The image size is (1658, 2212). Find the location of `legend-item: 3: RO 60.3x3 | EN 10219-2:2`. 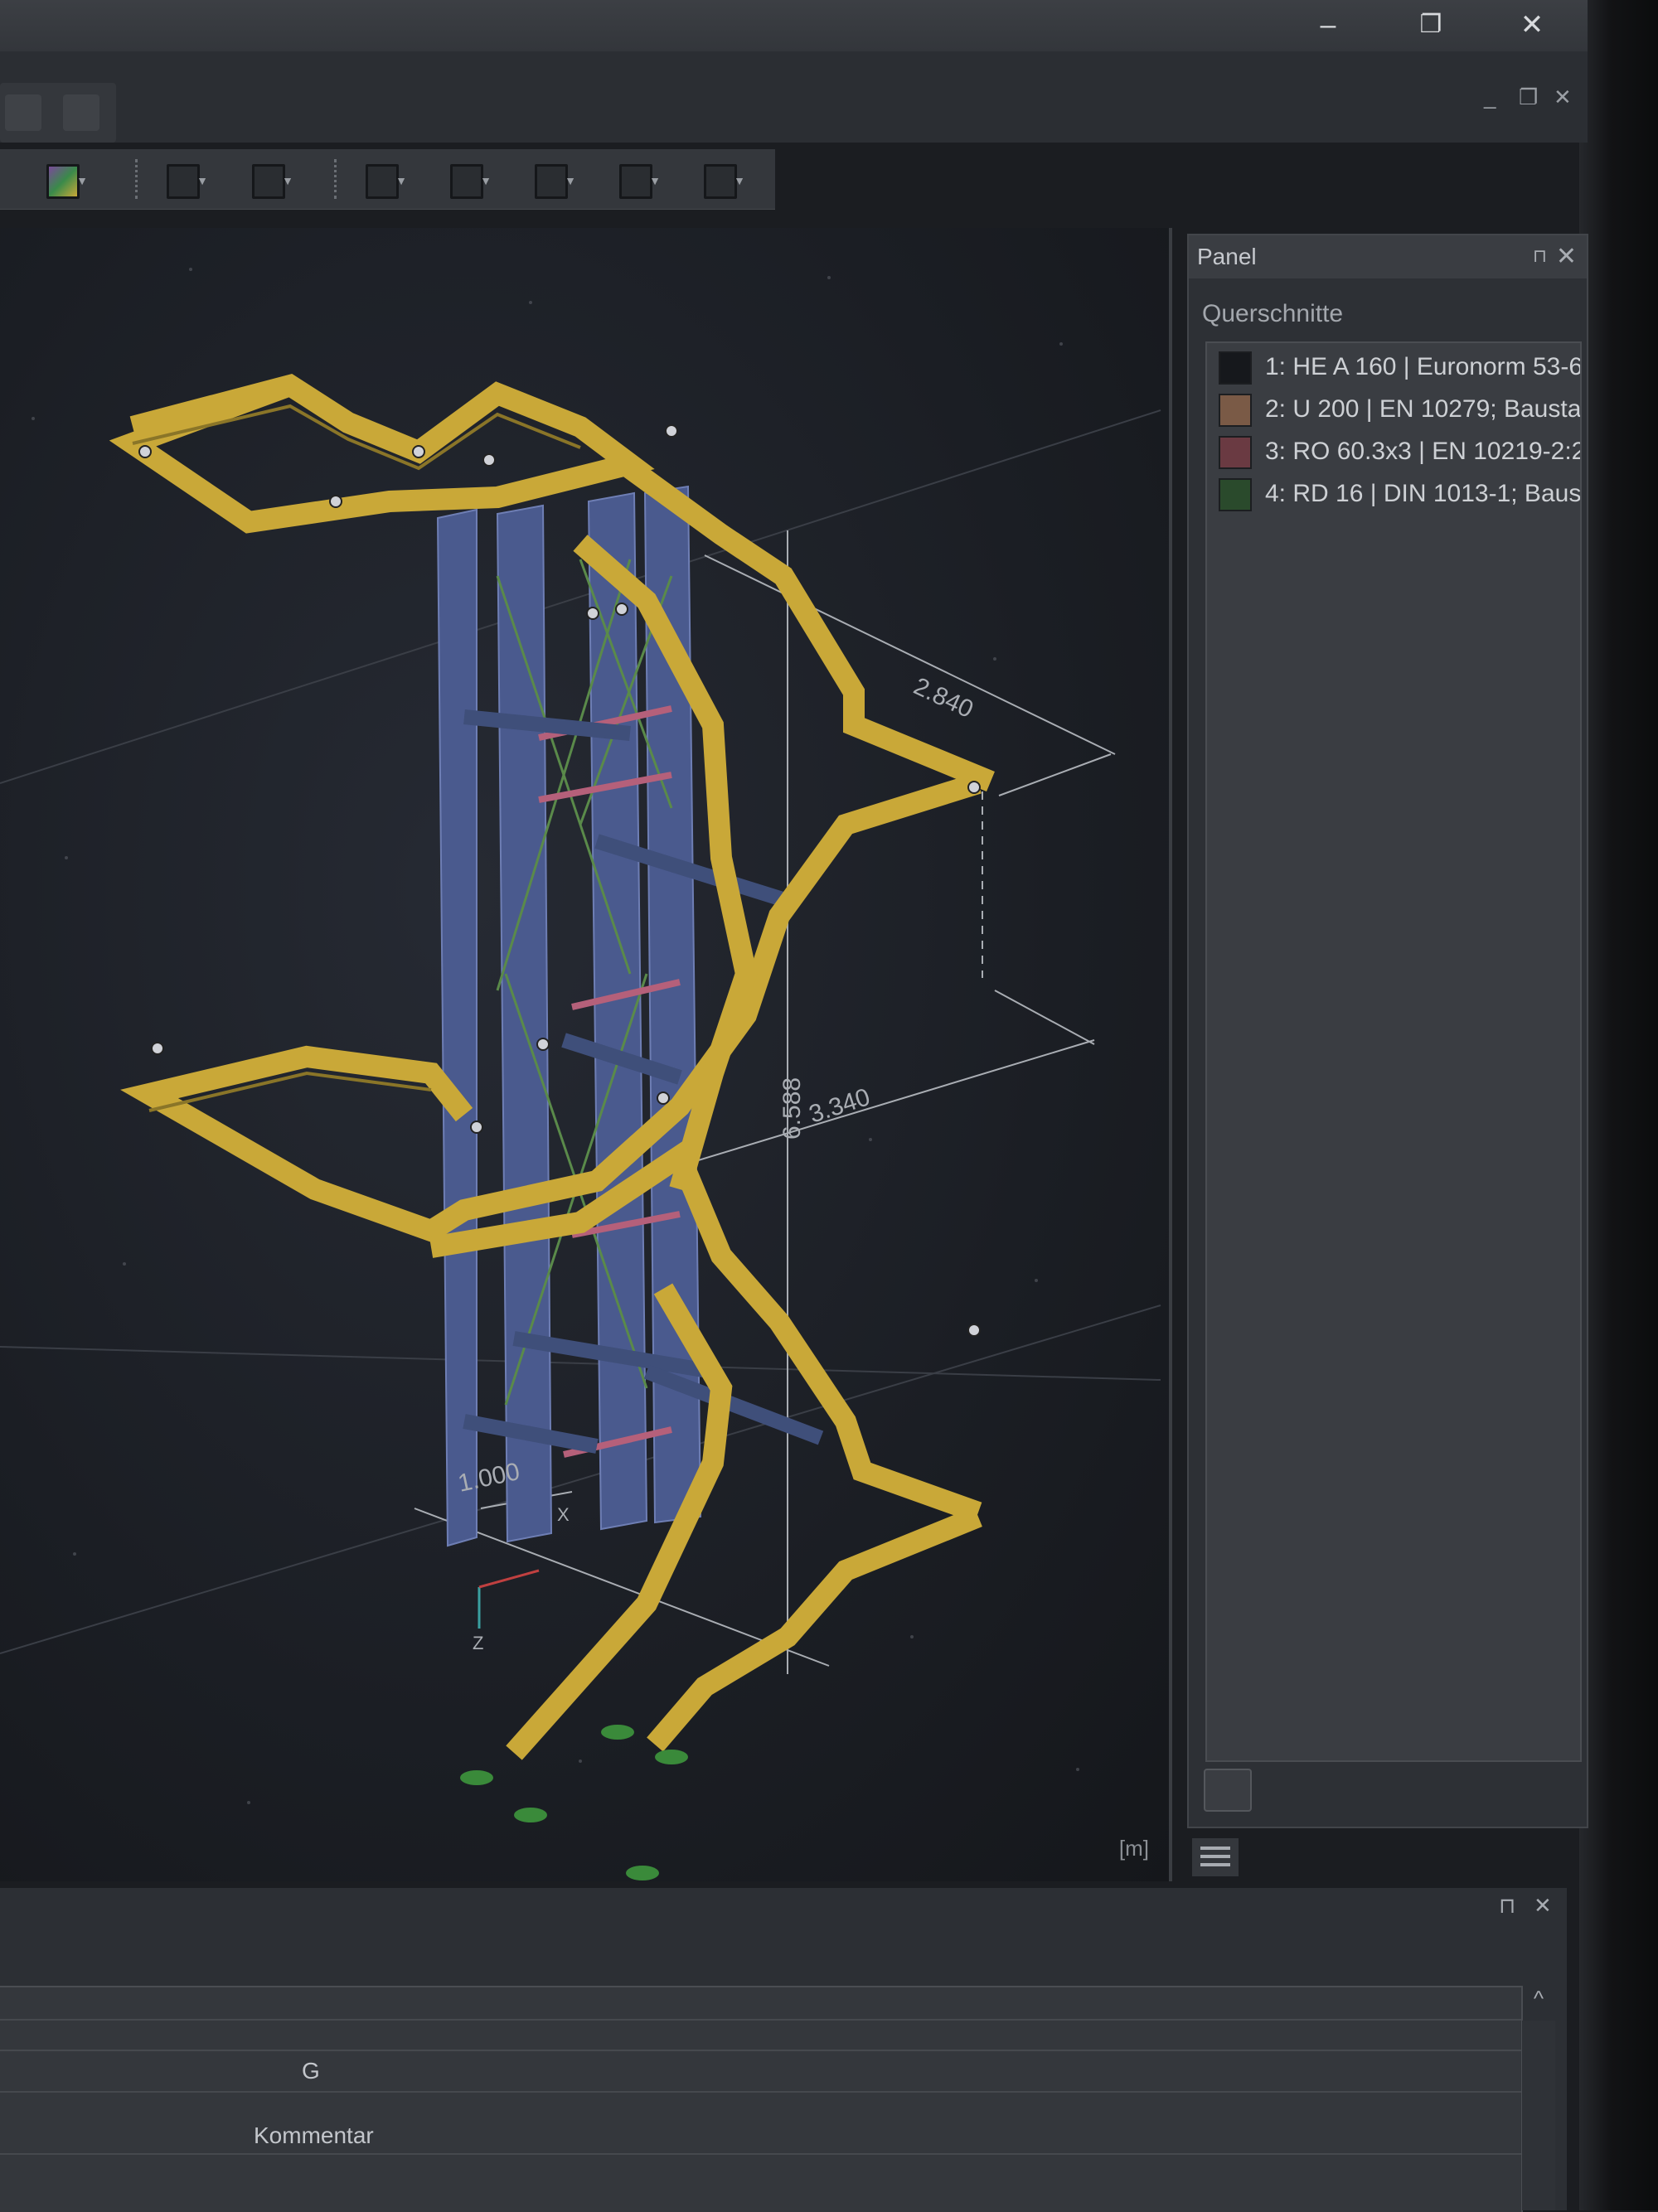

legend-item: 3: RO 60.3x3 | EN 10219-2:2 is located at coordinates (1399, 452).